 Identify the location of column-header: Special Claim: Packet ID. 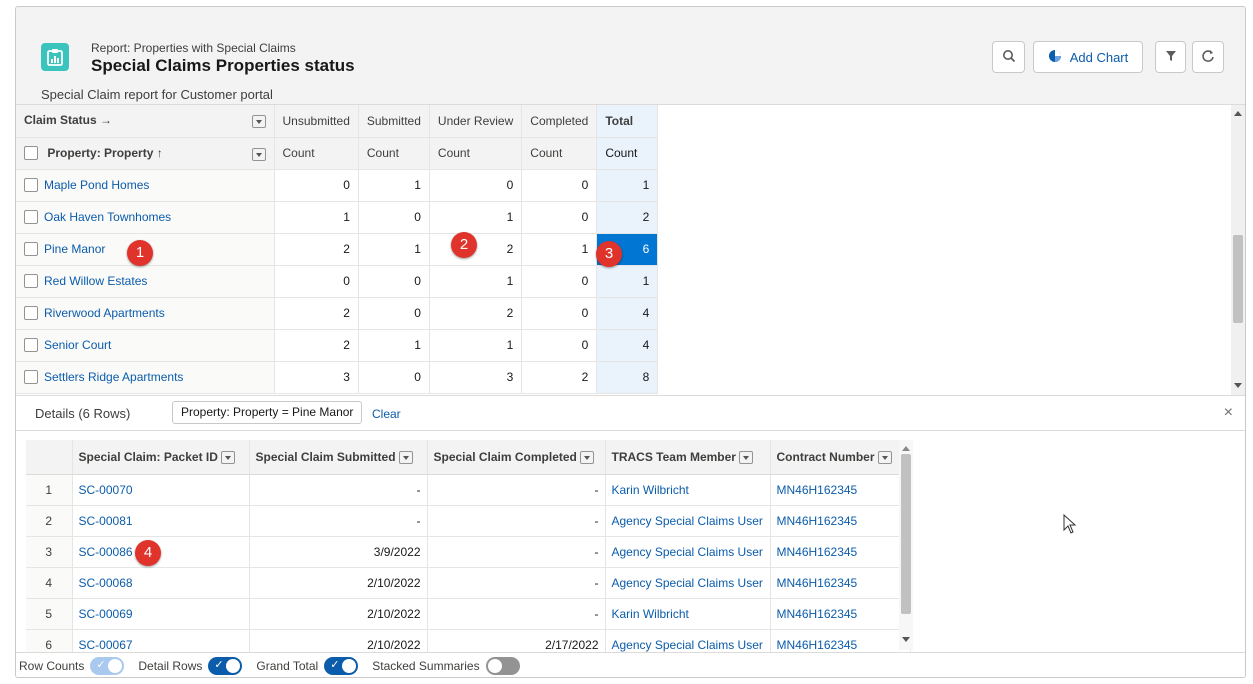
(161, 457).